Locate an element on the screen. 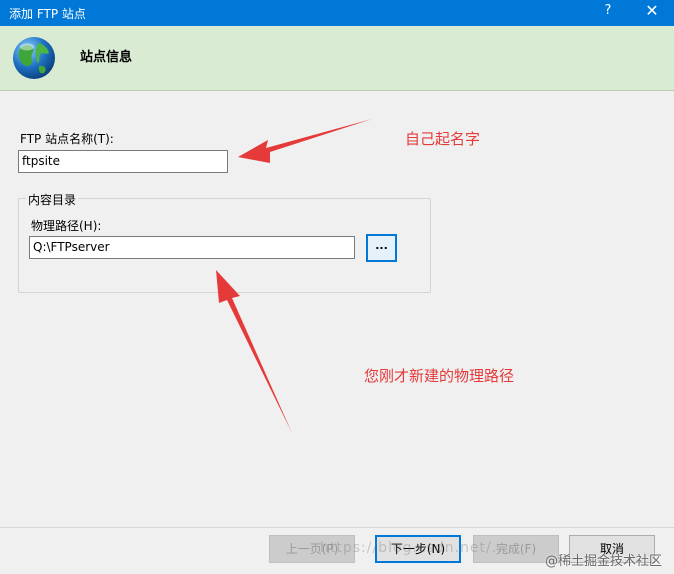 The width and height of the screenshot is (674, 574). arrow-to-site-name is located at coordinates (305, 141).